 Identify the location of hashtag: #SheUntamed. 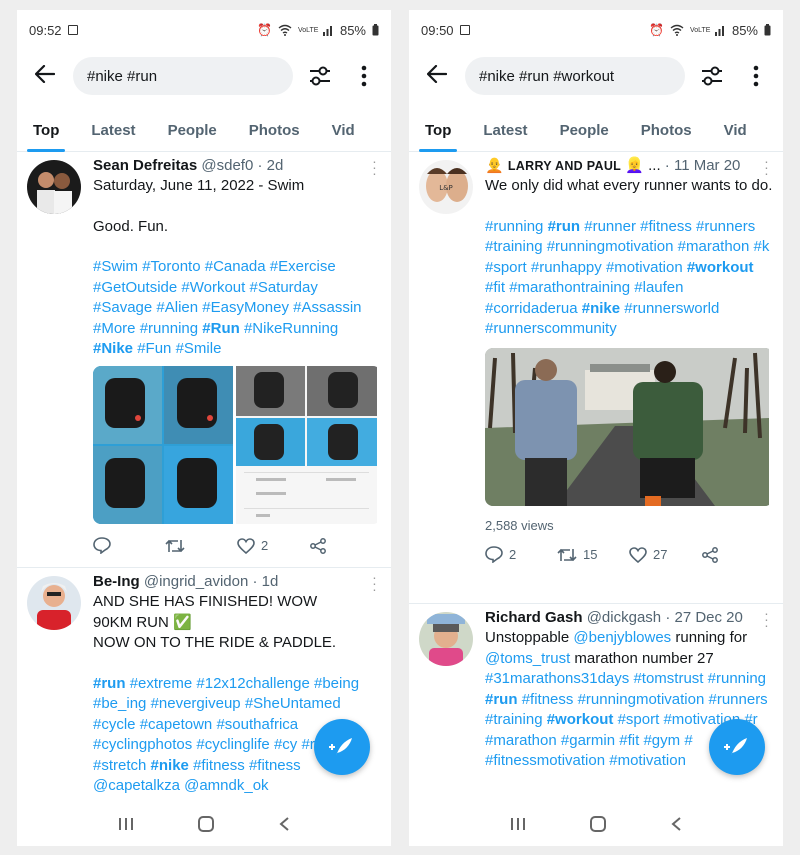
(293, 703).